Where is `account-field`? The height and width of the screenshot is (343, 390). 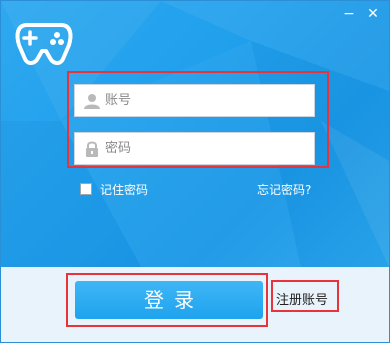
account-field is located at coordinates (194, 100).